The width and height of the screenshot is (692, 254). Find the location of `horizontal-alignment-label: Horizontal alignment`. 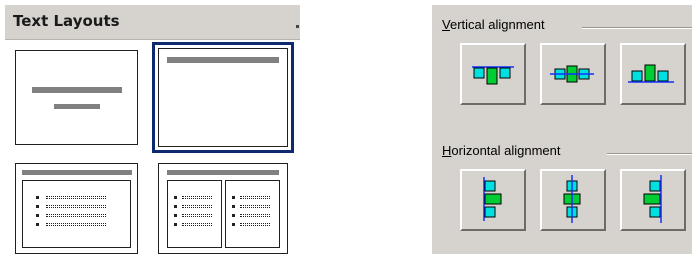

horizontal-alignment-label: Horizontal alignment is located at coordinates (503, 150).